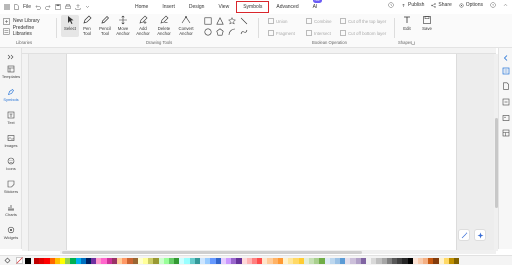 The height and width of the screenshot is (265, 512). I want to click on tab-ai: AI hot, so click(315, 6).